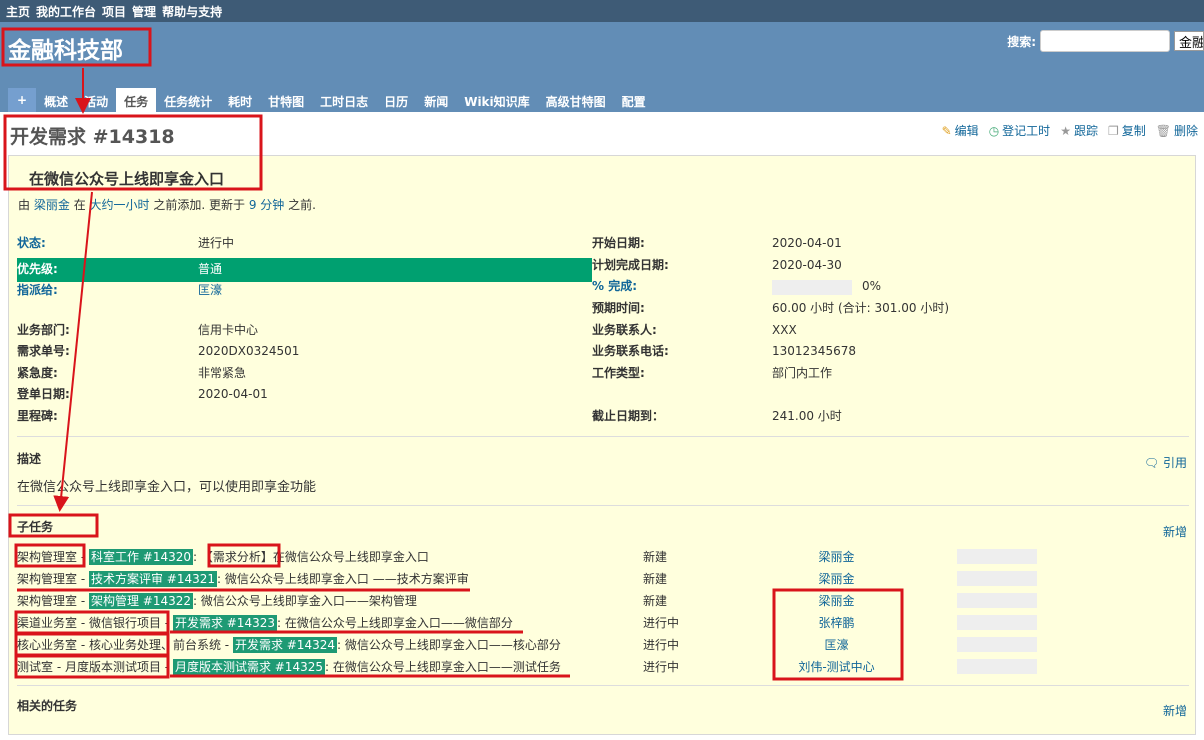  What do you see at coordinates (784, 330) in the screenshot?
I see `attr-value: XXX` at bounding box center [784, 330].